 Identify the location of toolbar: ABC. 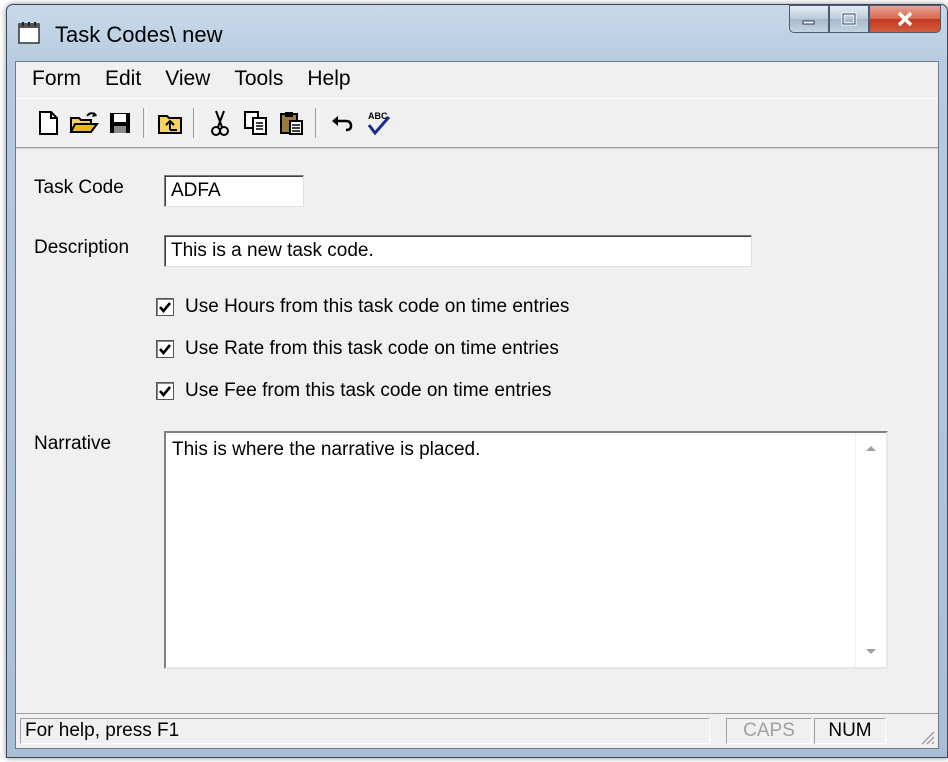
(477, 123).